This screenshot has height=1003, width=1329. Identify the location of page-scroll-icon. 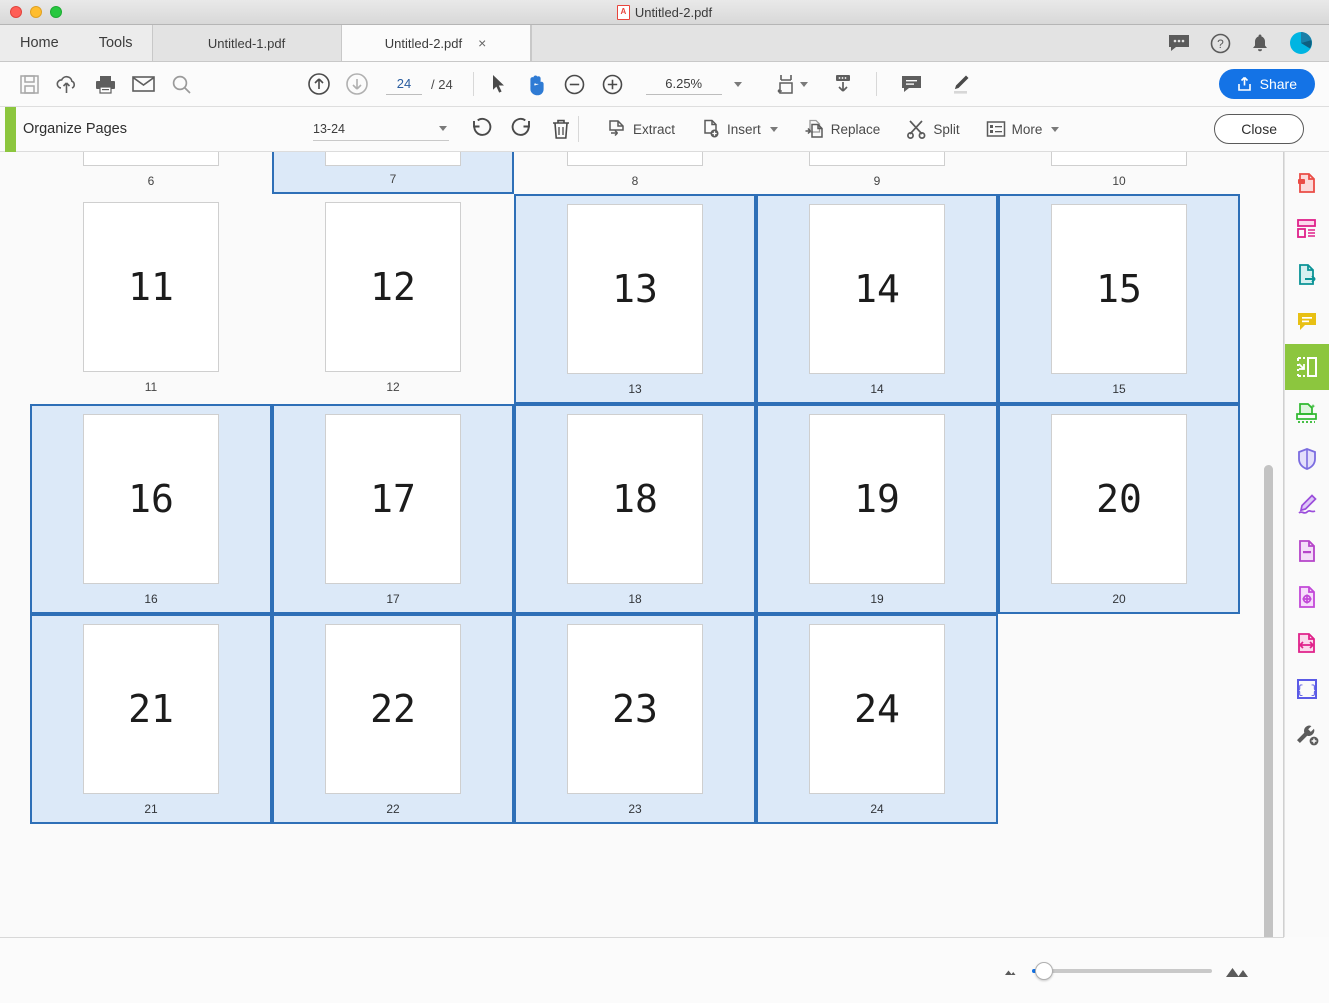
(843, 84).